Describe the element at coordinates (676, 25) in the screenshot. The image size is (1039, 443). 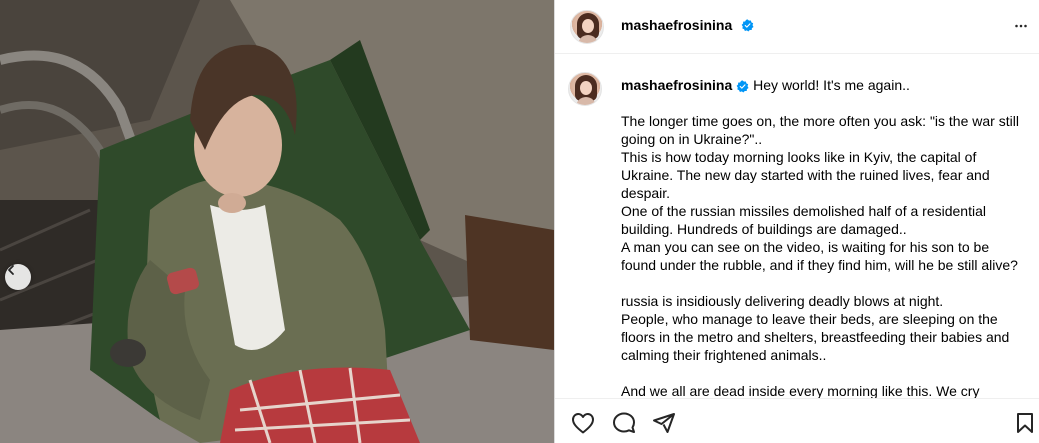
I see `author-username: mashaefrosinina` at that location.